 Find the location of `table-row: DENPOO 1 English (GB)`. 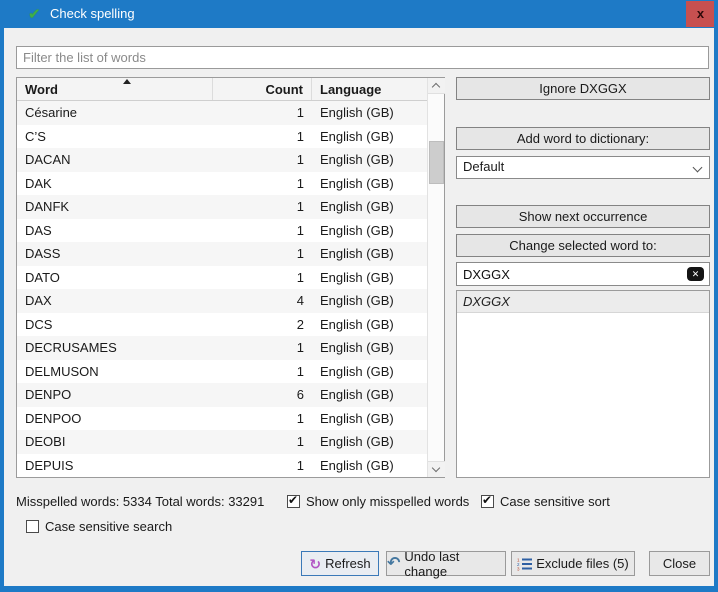

table-row: DENPOO 1 English (GB) is located at coordinates (222, 419).